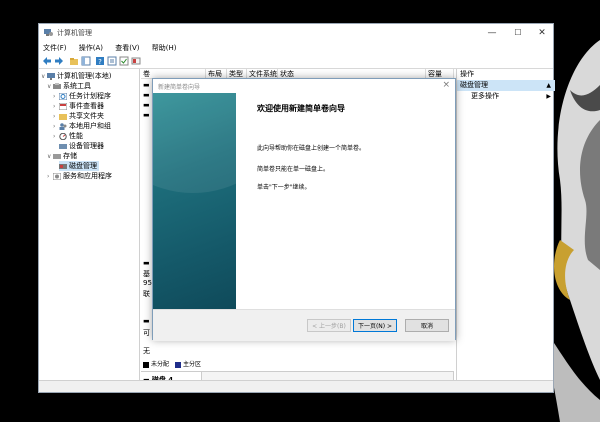 Image resolution: width=600 pixels, height=422 pixels. I want to click on title-bar: 计算机管理 — ☐ ✕, so click(296, 33).